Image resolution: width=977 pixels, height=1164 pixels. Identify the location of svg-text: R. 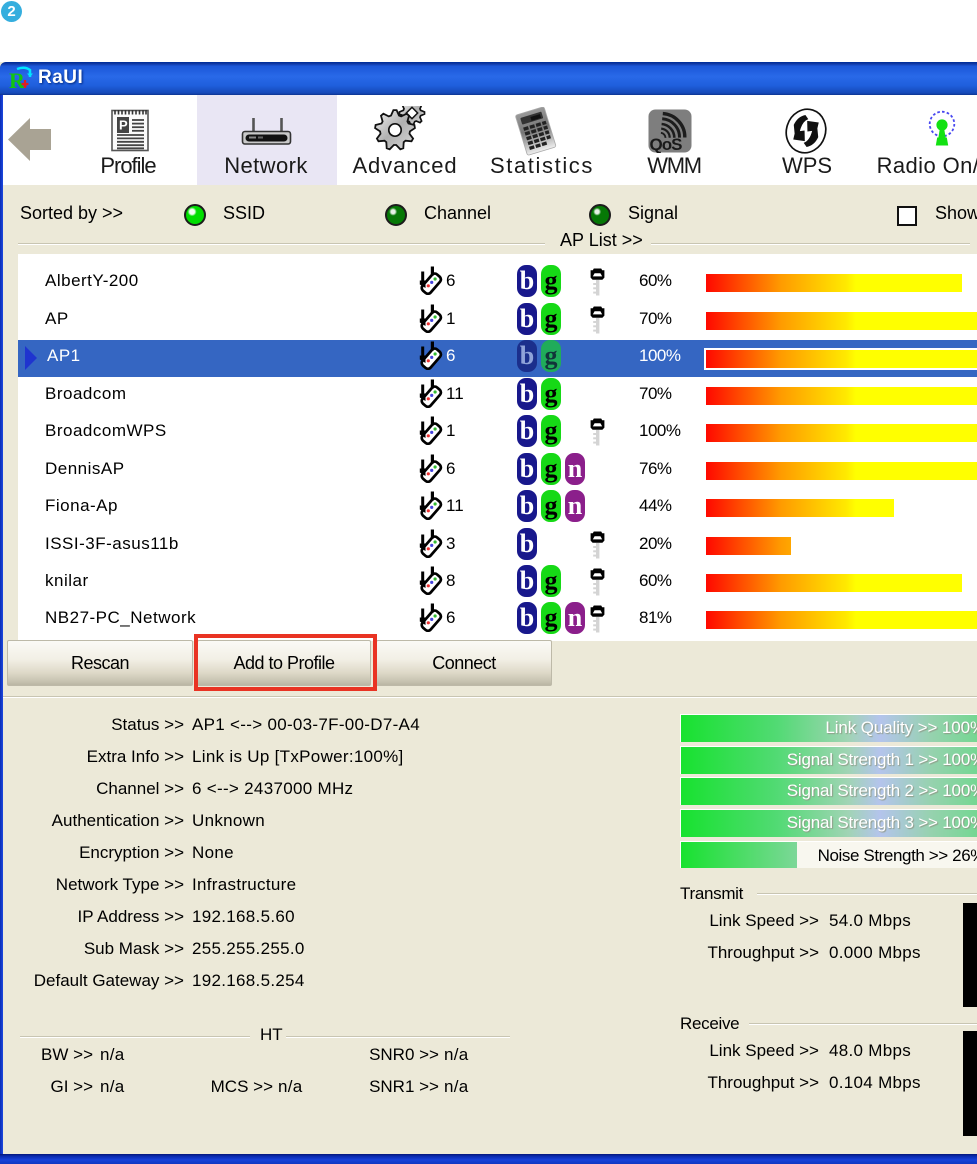
(17, 80).